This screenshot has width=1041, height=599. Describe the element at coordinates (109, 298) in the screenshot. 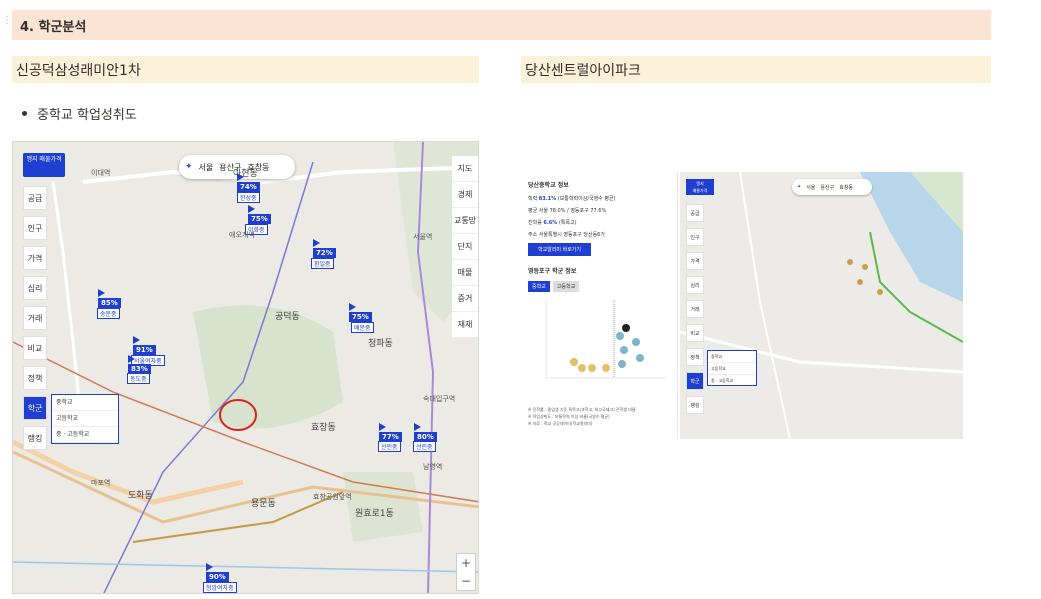

I see `school-marker-pct: 85%` at that location.